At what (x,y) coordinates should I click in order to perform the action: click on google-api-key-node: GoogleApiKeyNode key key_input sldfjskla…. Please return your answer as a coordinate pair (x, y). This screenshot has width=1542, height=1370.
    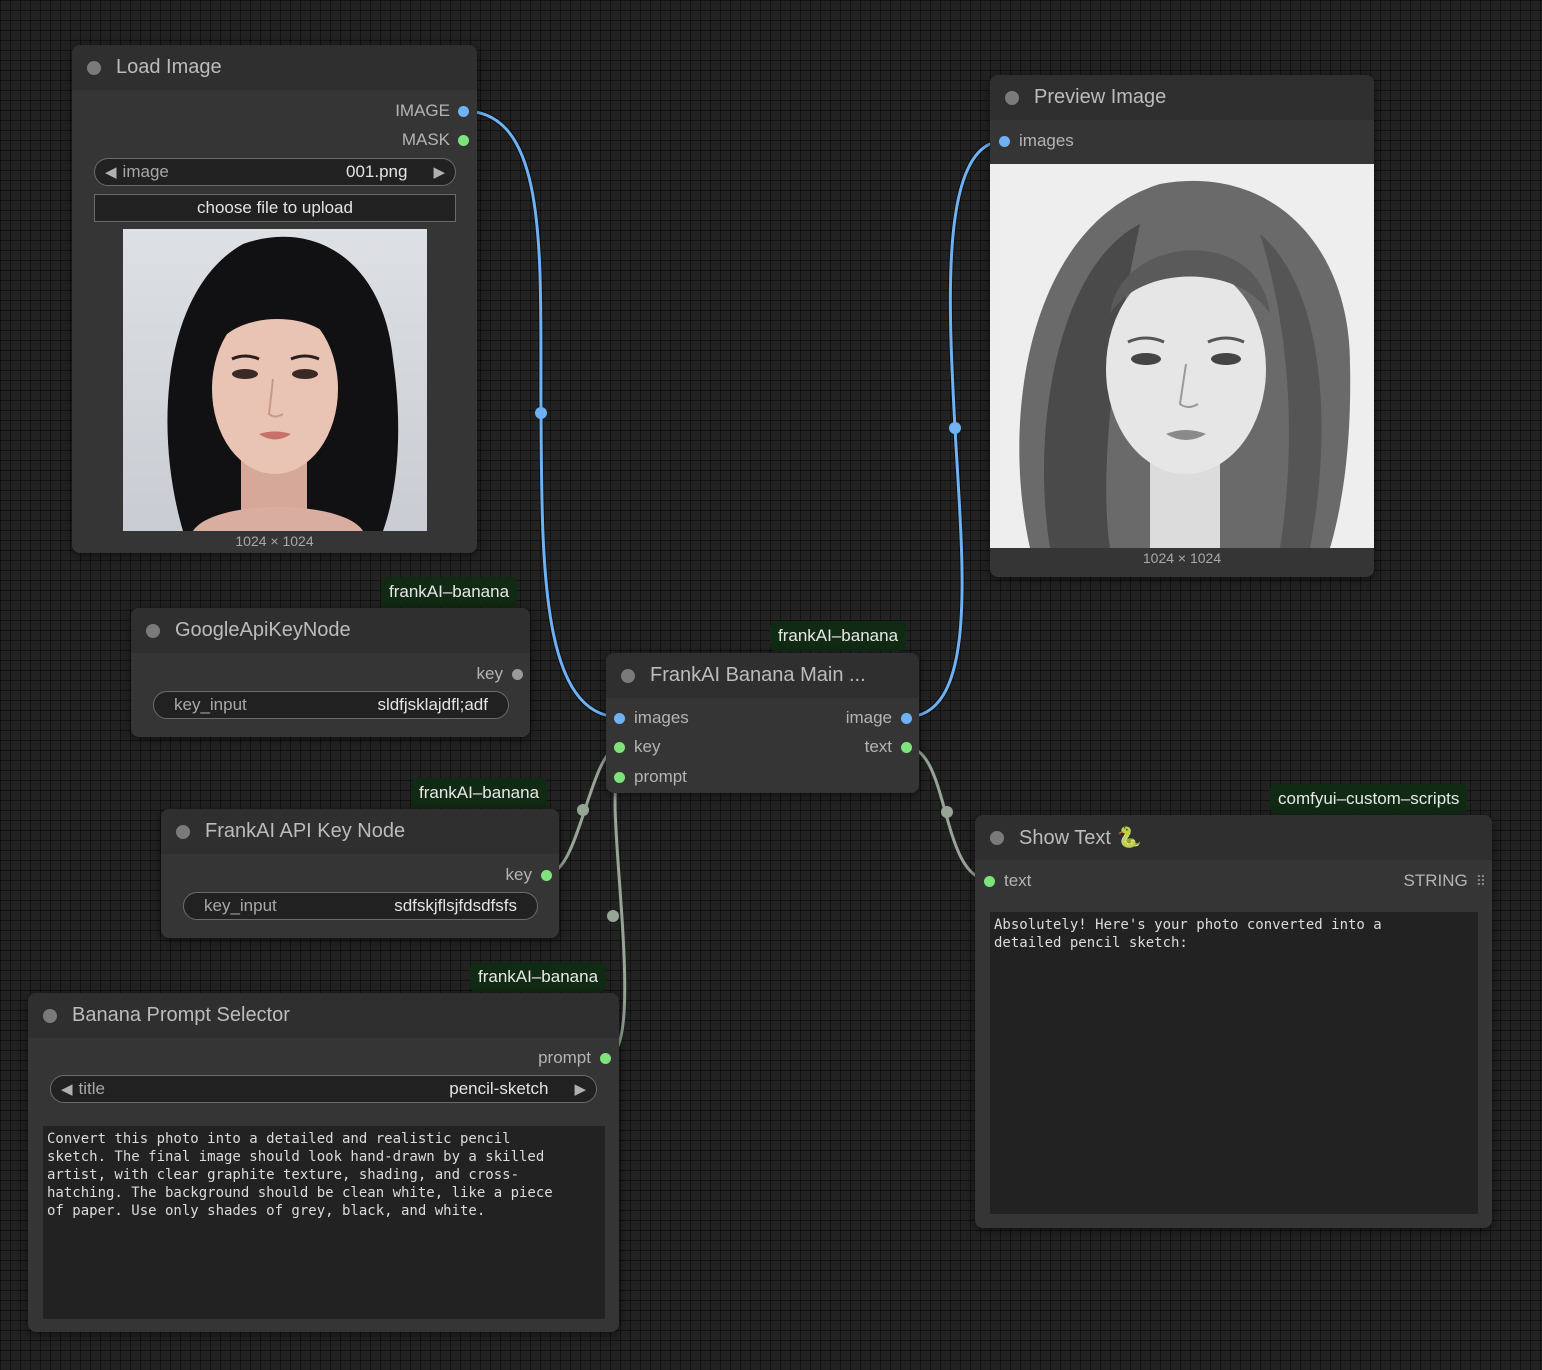
    Looking at the image, I should click on (330, 672).